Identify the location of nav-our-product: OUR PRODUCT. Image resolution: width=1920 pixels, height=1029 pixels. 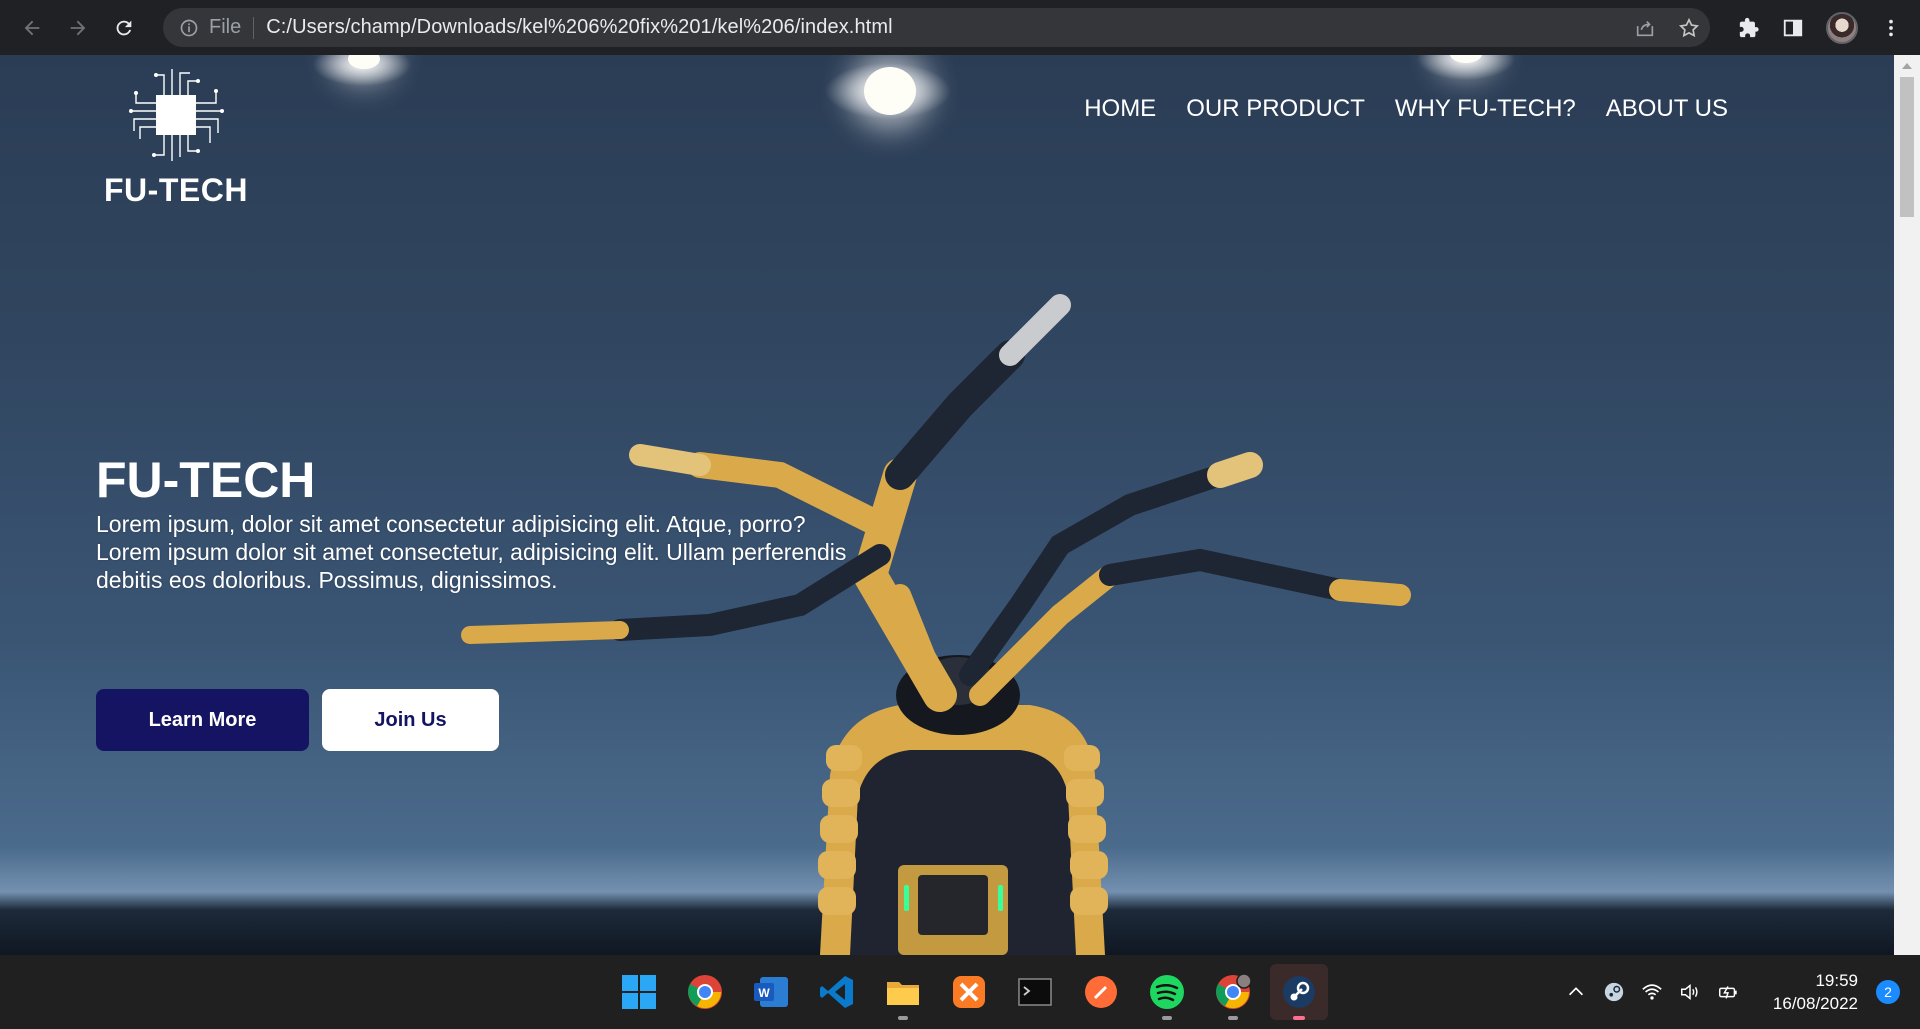
(1275, 109).